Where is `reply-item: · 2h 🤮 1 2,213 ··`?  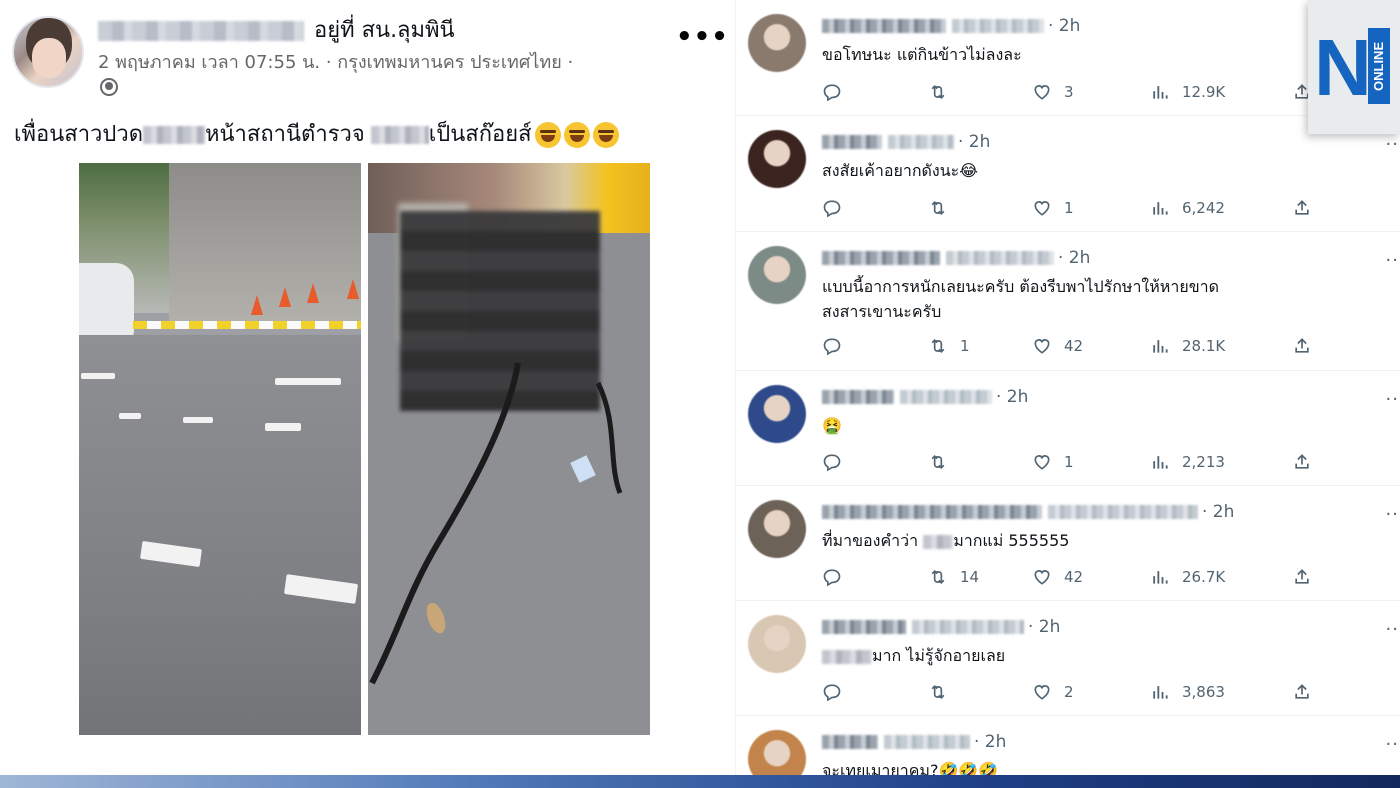 reply-item: · 2h 🤮 1 2,213 ·· is located at coordinates (1068, 428).